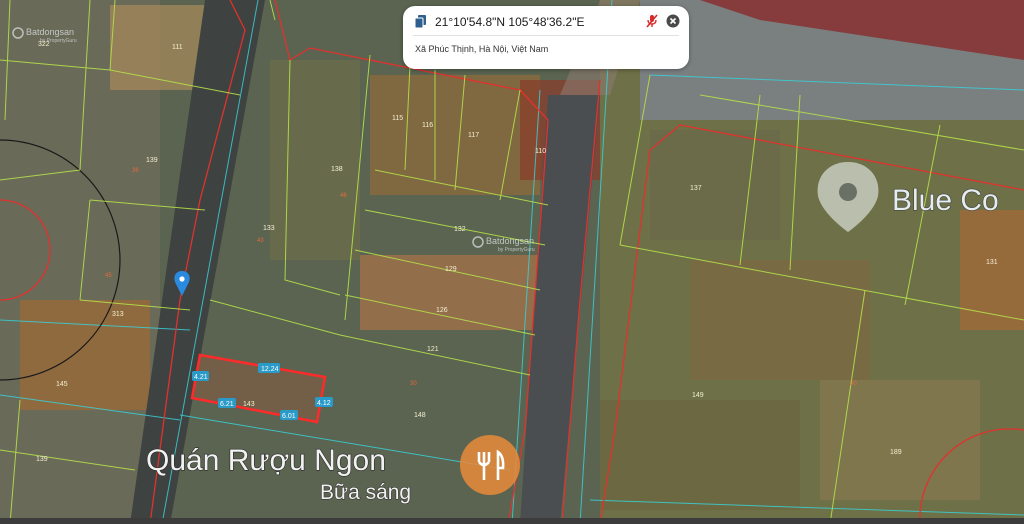 The width and height of the screenshot is (1024, 524). Describe the element at coordinates (270, 369) in the screenshot. I see `dim-top: 12.24` at that location.